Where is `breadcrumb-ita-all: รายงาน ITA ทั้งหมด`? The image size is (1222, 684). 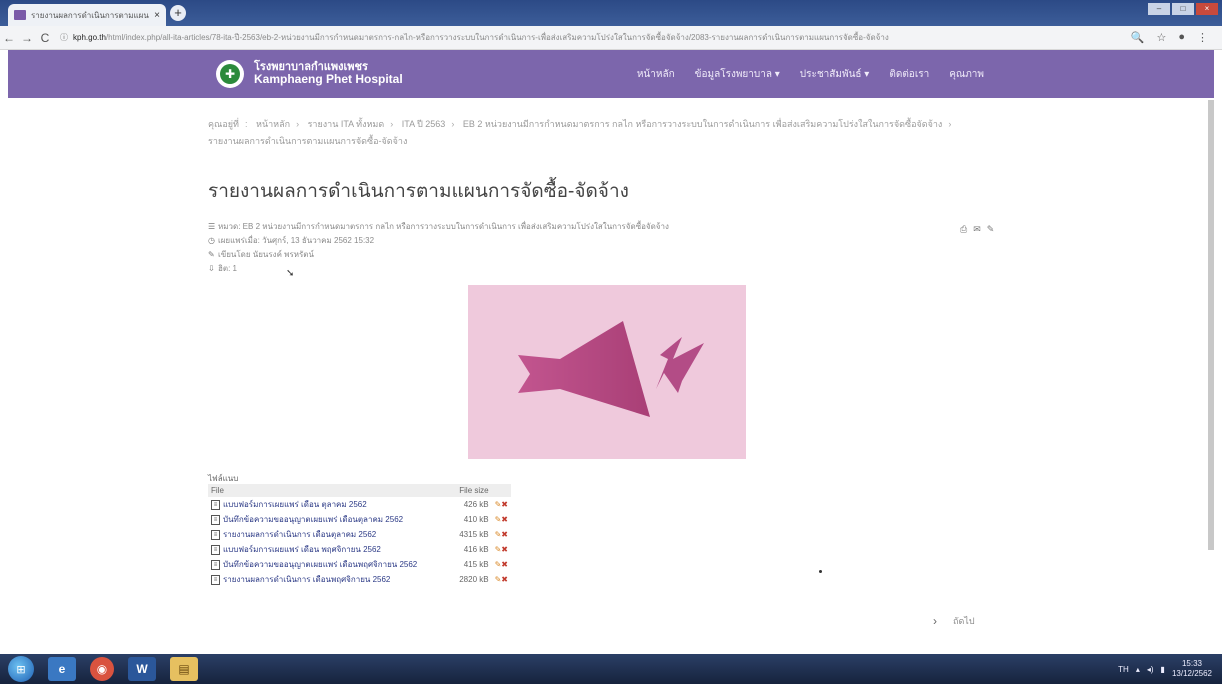 breadcrumb-ita-all: รายงาน ITA ทั้งหมด is located at coordinates (346, 124).